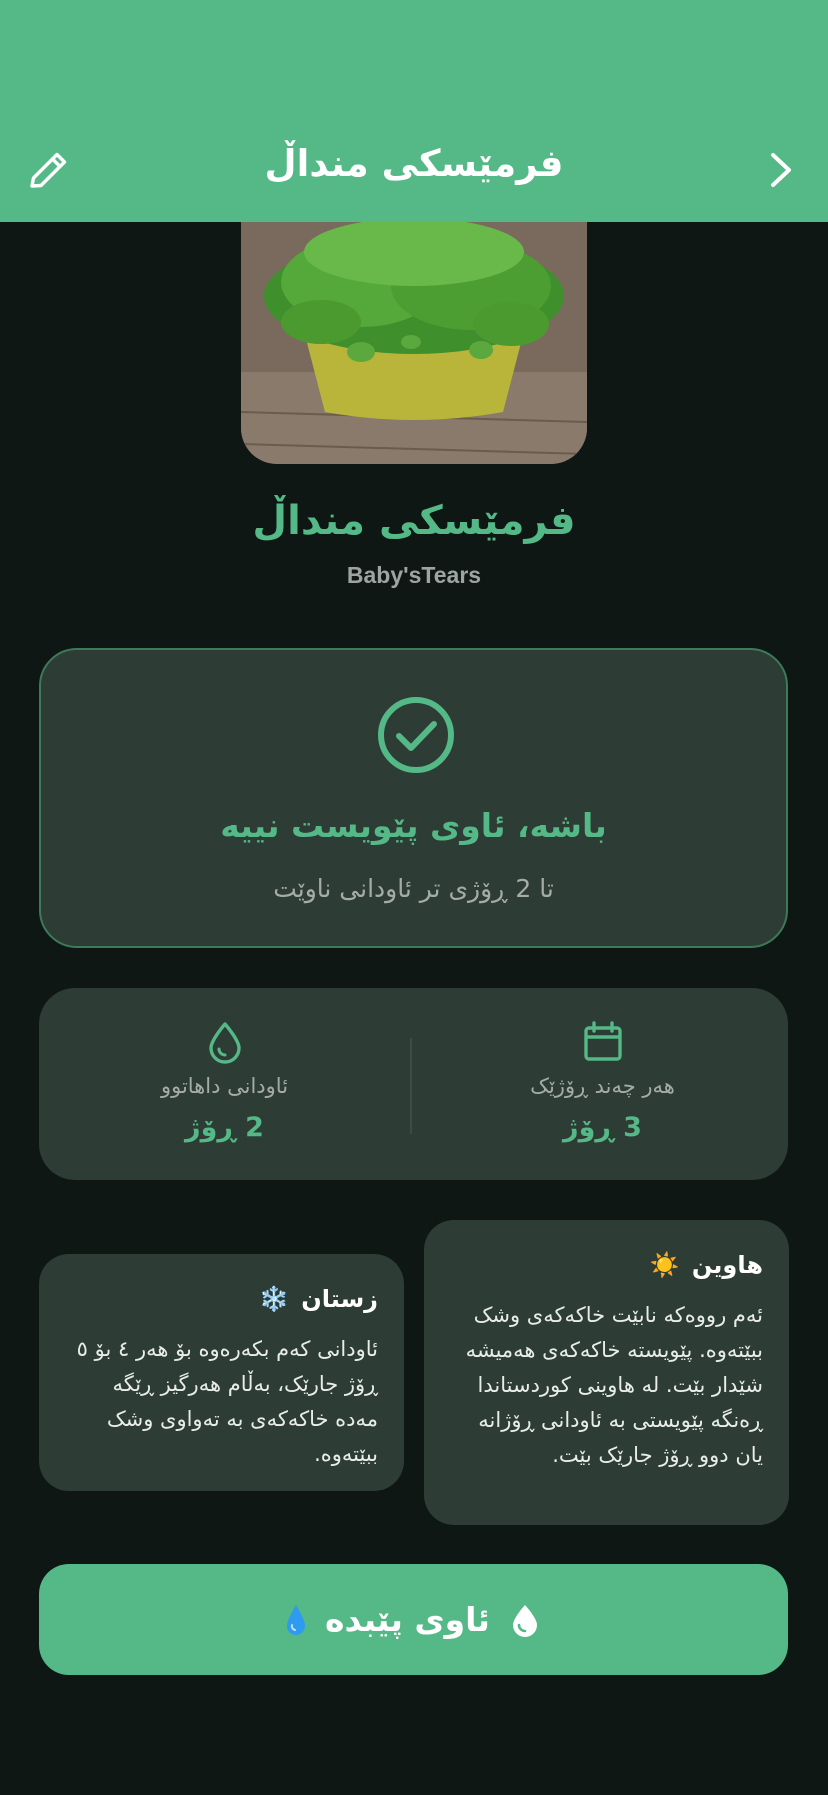  I want to click on stat-frequency: هەر چەند ڕۆژێک 3 ڕۆژ, so click(602, 1084).